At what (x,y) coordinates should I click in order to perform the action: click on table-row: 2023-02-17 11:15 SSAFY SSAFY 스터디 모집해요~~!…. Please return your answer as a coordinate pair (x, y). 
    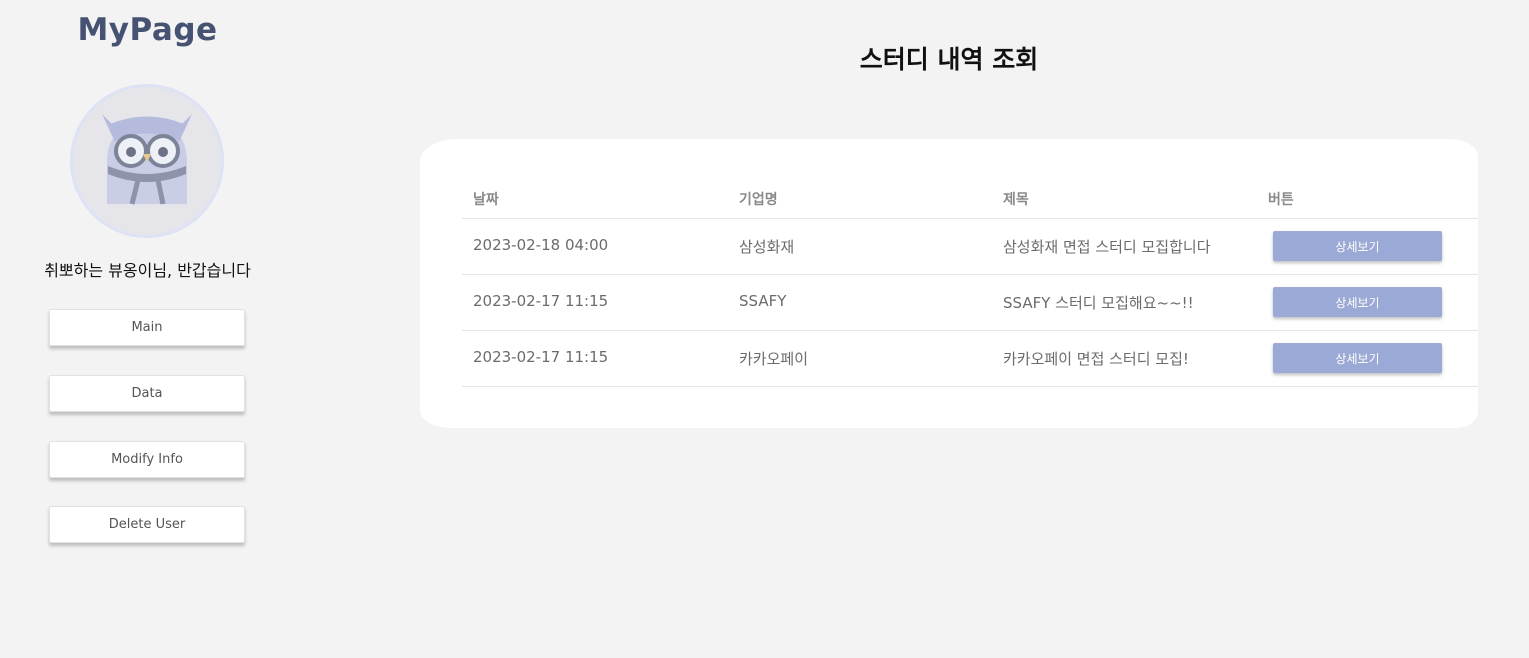
    Looking at the image, I should click on (970, 303).